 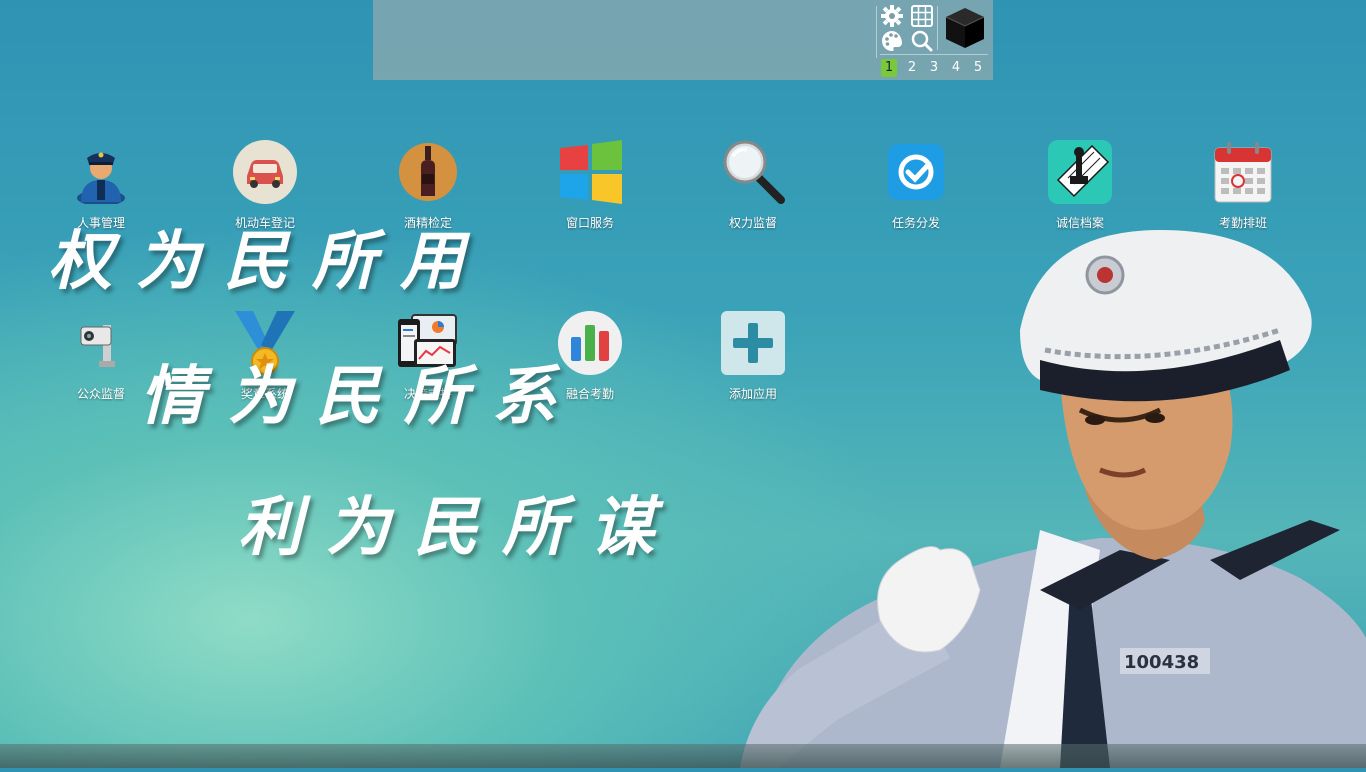 I want to click on slogan-line-1: 权为民所用, so click(x=268, y=261).